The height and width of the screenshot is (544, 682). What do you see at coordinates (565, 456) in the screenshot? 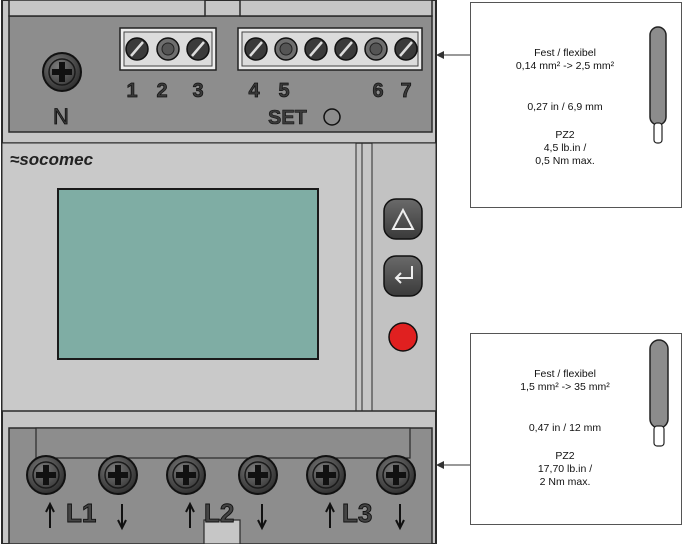
I see `callout-bottom-line4: PZ2` at bounding box center [565, 456].